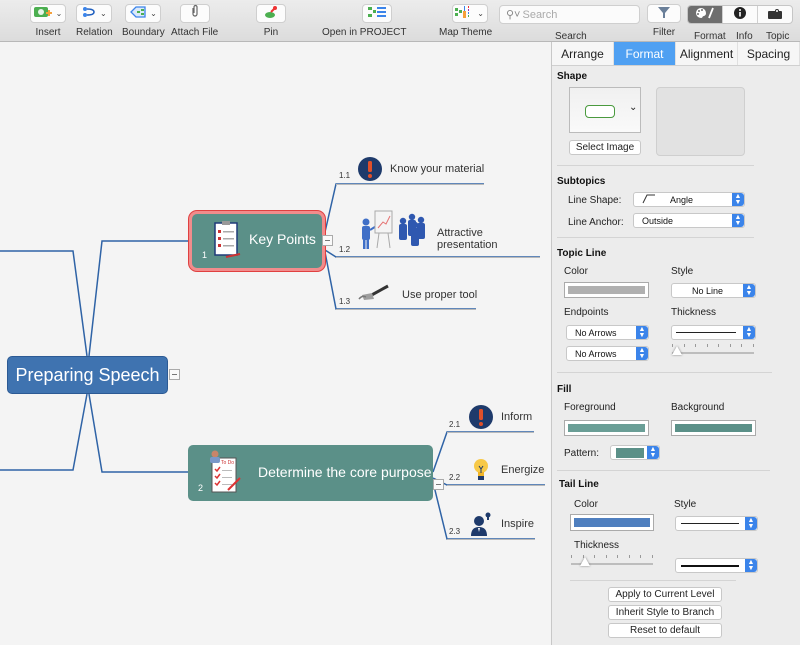  What do you see at coordinates (523, 470) in the screenshot?
I see `subtopic-title: Energize` at bounding box center [523, 470].